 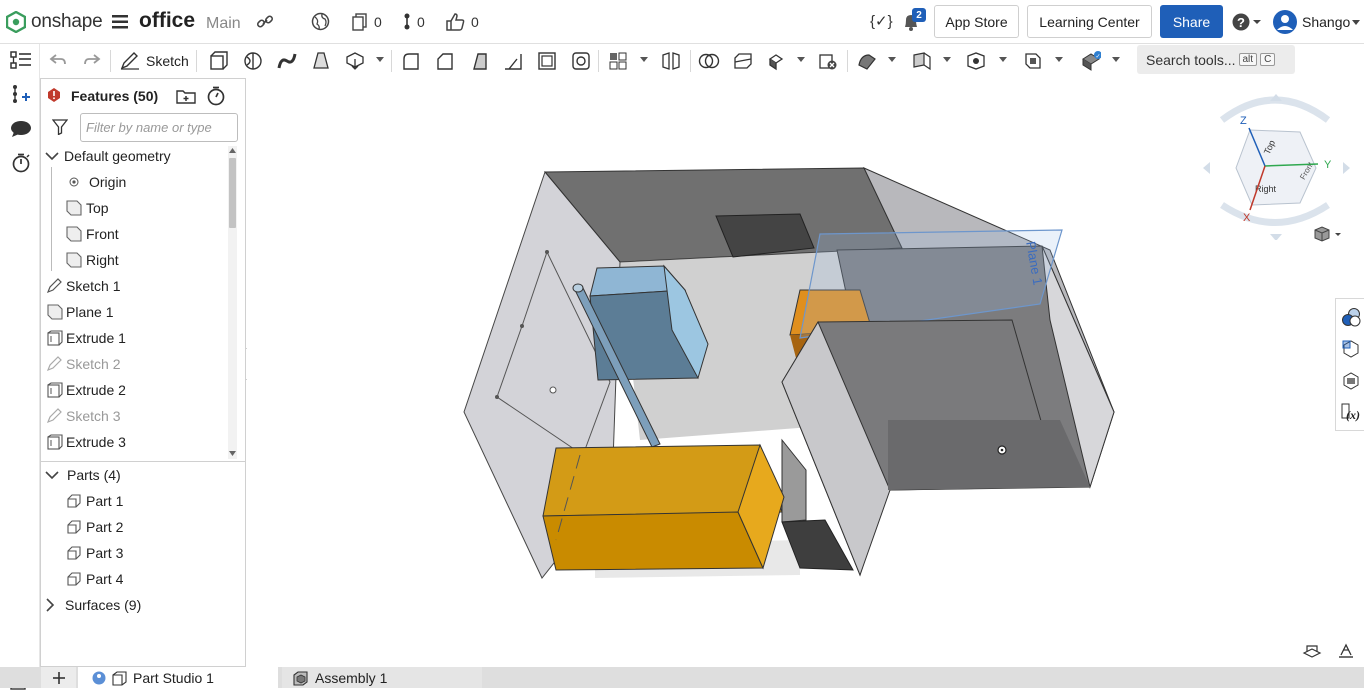 What do you see at coordinates (159, 127) in the screenshot?
I see `feature-filter-input` at bounding box center [159, 127].